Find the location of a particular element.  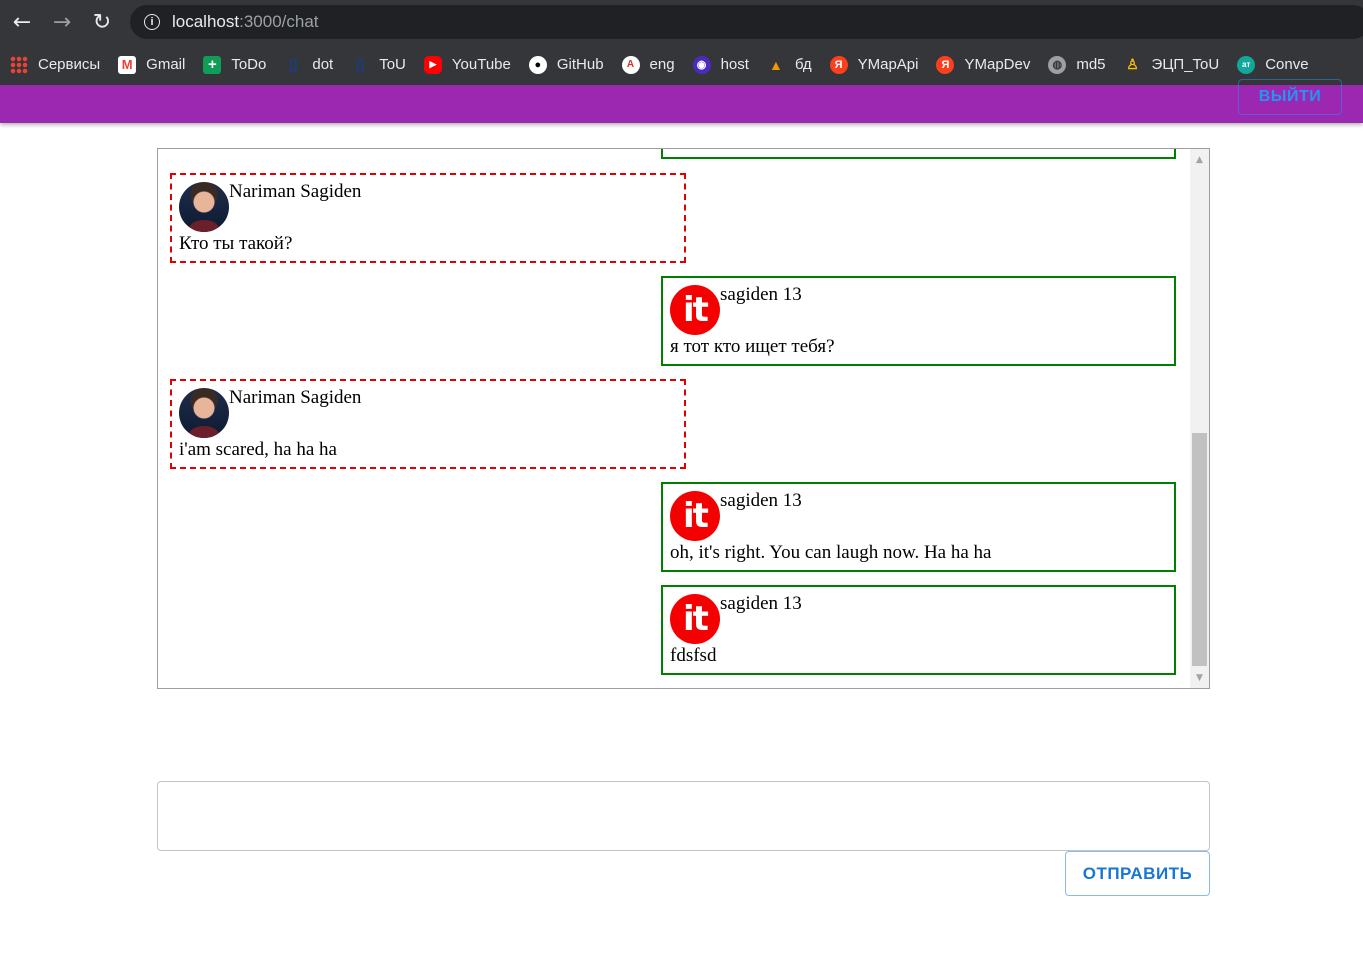

host-icon: ◉ is located at coordinates (701, 64).